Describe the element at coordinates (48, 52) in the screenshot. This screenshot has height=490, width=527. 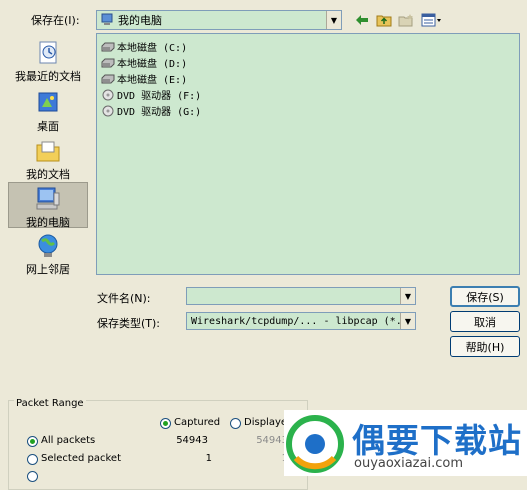
I see `recent-documents-icon` at that location.